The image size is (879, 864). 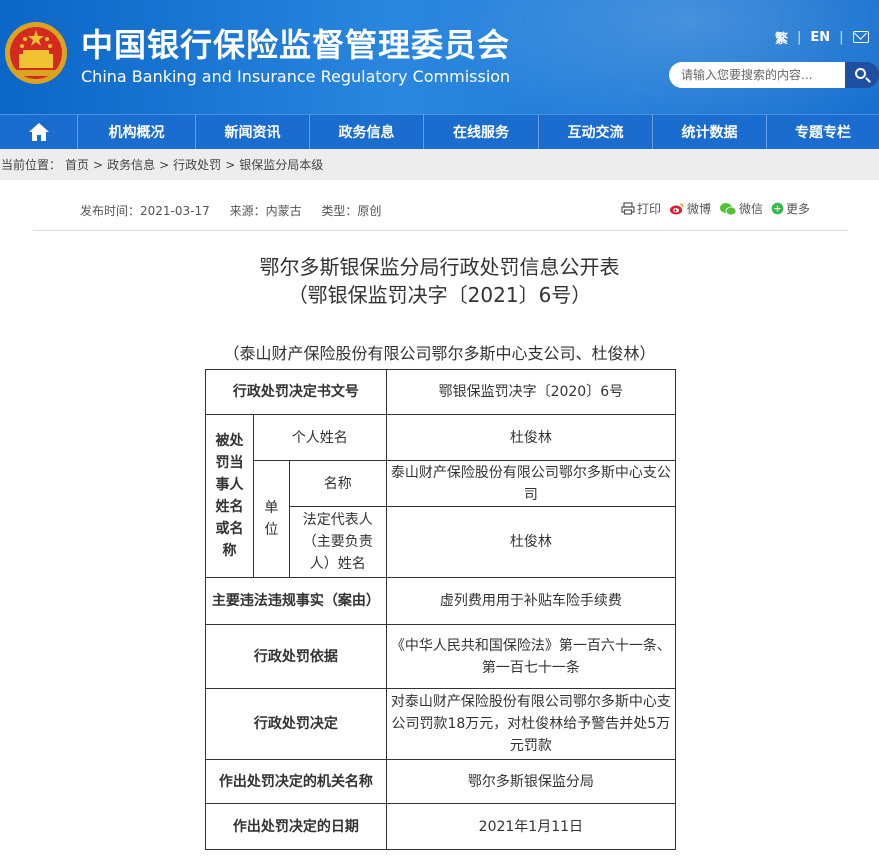 I want to click on national-emblem-icon, so click(x=36, y=53).